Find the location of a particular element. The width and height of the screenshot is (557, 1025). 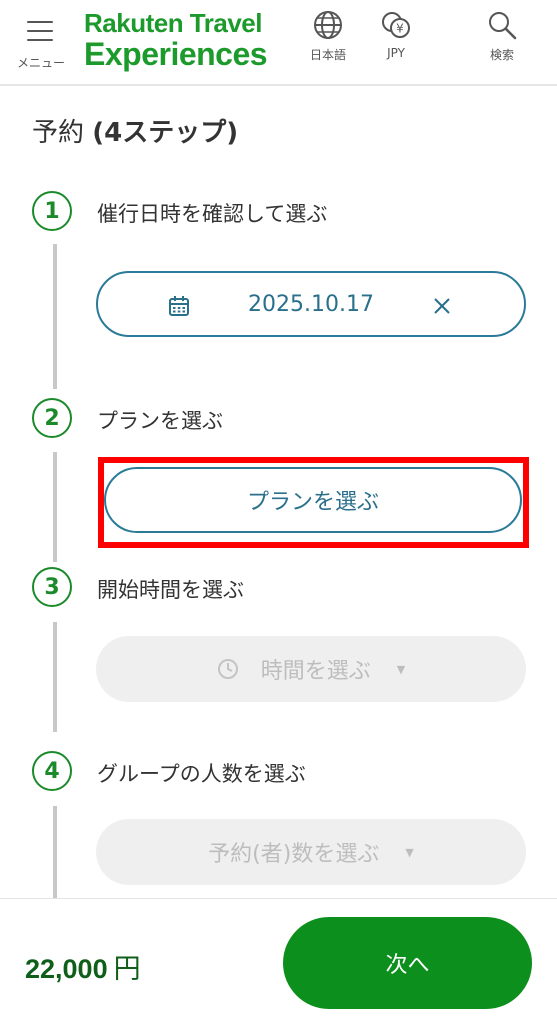

hamburger-icon is located at coordinates (40, 31).